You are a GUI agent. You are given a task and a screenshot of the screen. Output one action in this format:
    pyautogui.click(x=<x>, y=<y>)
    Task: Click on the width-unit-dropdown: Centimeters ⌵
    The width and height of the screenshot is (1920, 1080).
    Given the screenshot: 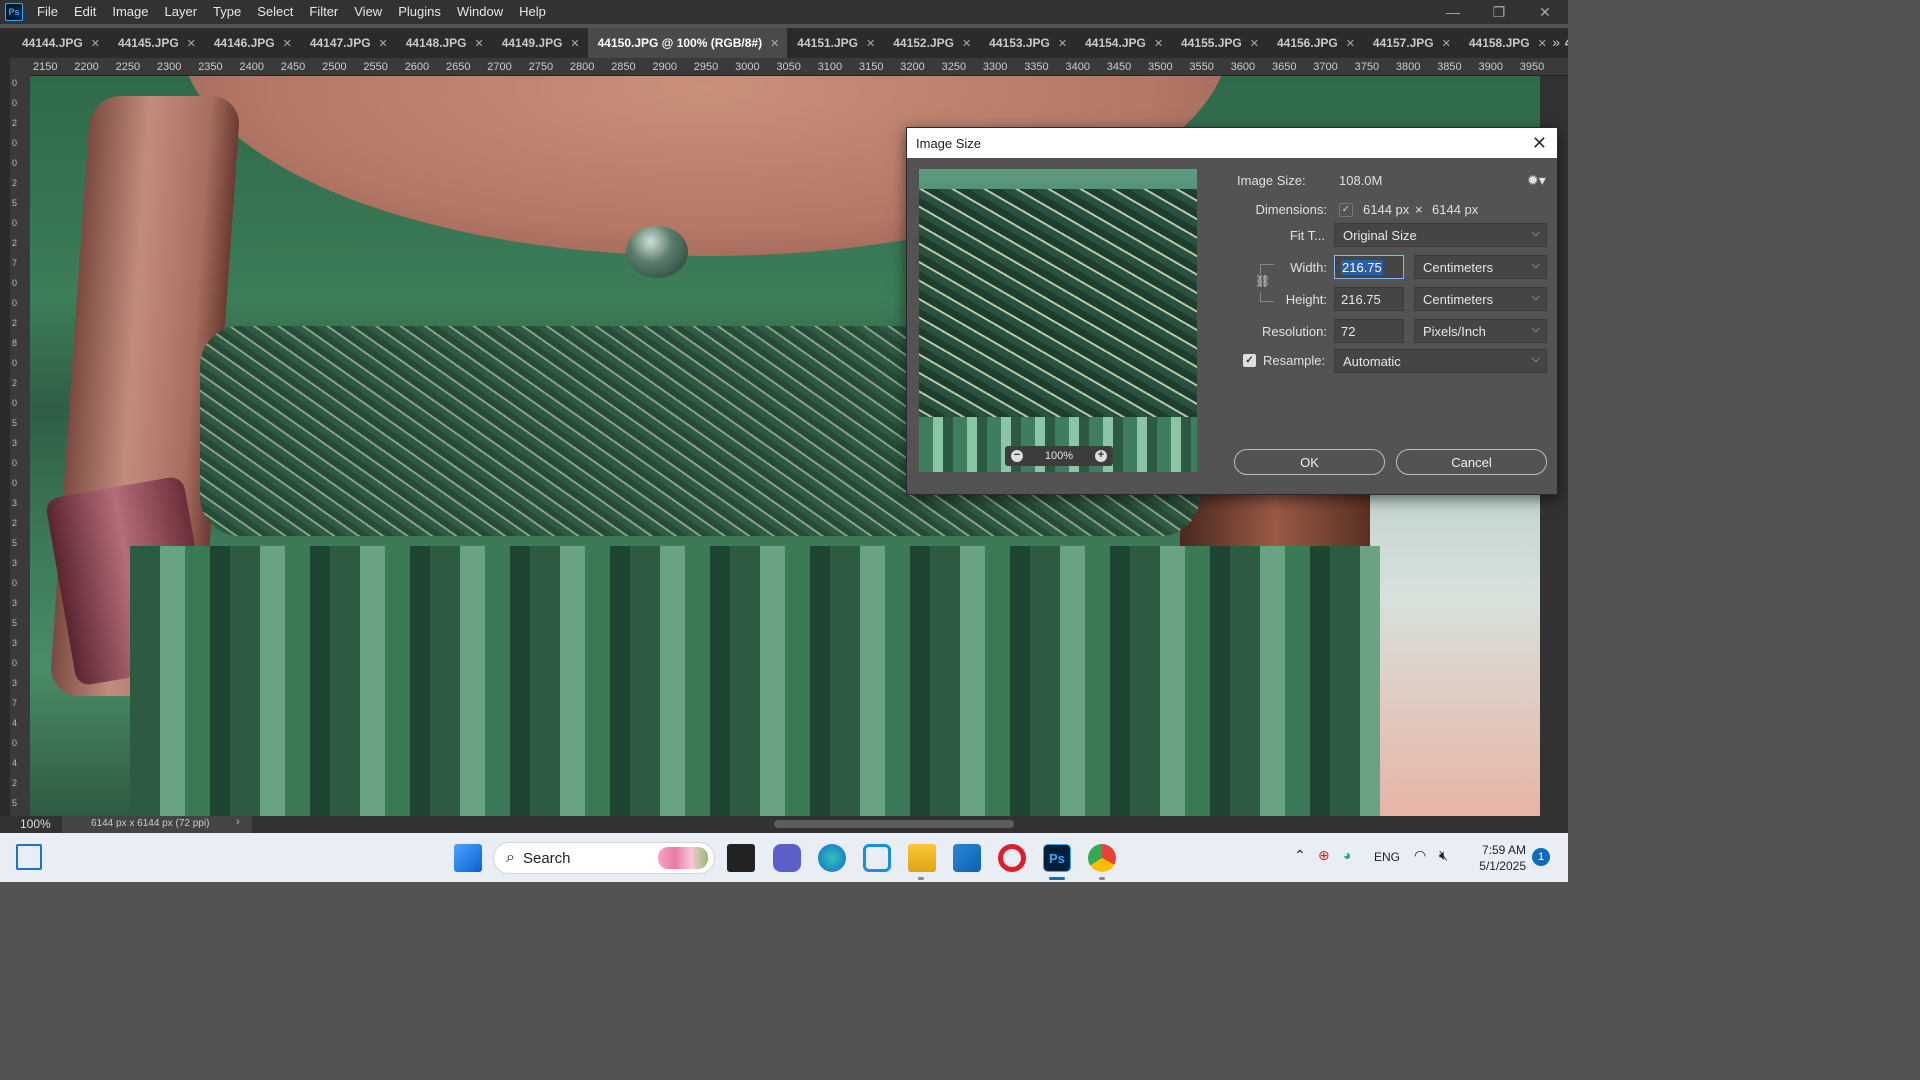 What is the action you would take?
    pyautogui.click(x=1480, y=267)
    